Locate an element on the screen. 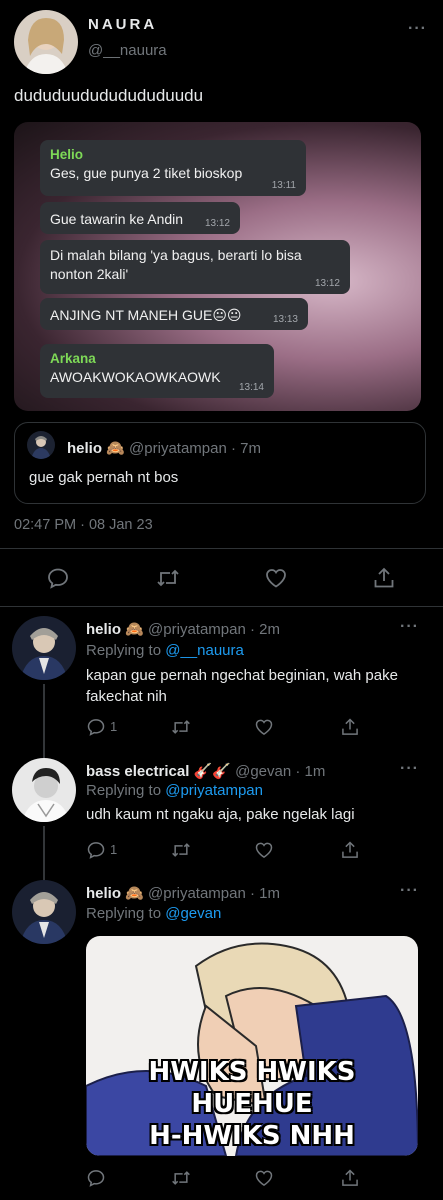 The width and height of the screenshot is (443, 1200). reply-text: udh kaum nt ngaku aja, pake ngelak lagi is located at coordinates (220, 814).